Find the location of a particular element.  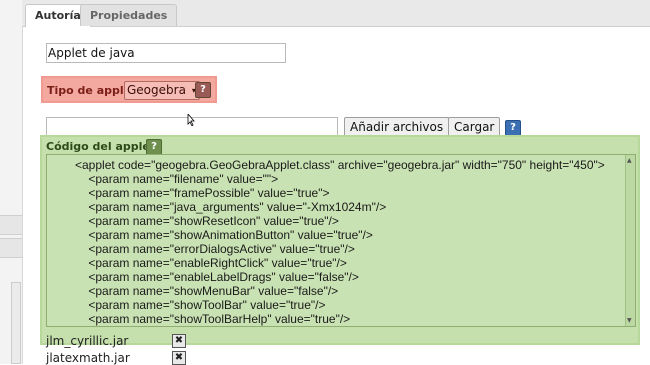

sidebar-scrollbar is located at coordinates (16, 323).